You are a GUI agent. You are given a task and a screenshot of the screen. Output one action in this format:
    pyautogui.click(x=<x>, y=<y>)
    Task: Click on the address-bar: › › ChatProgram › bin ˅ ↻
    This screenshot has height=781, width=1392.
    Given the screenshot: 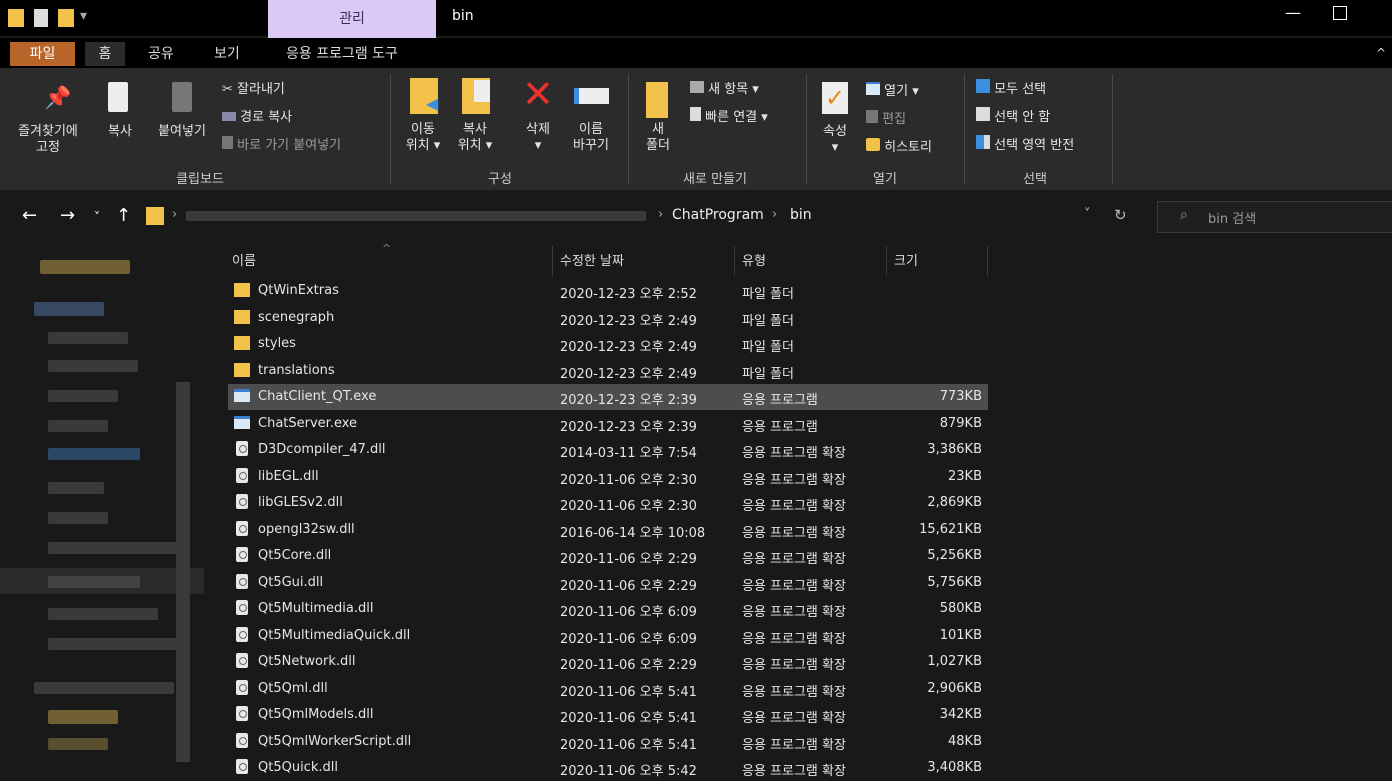 What is the action you would take?
    pyautogui.click(x=642, y=216)
    